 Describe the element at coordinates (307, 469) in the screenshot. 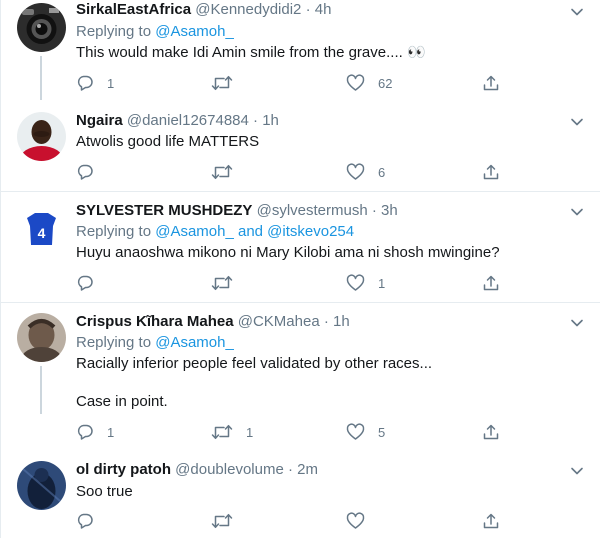

I see `timestamp: 2m` at that location.